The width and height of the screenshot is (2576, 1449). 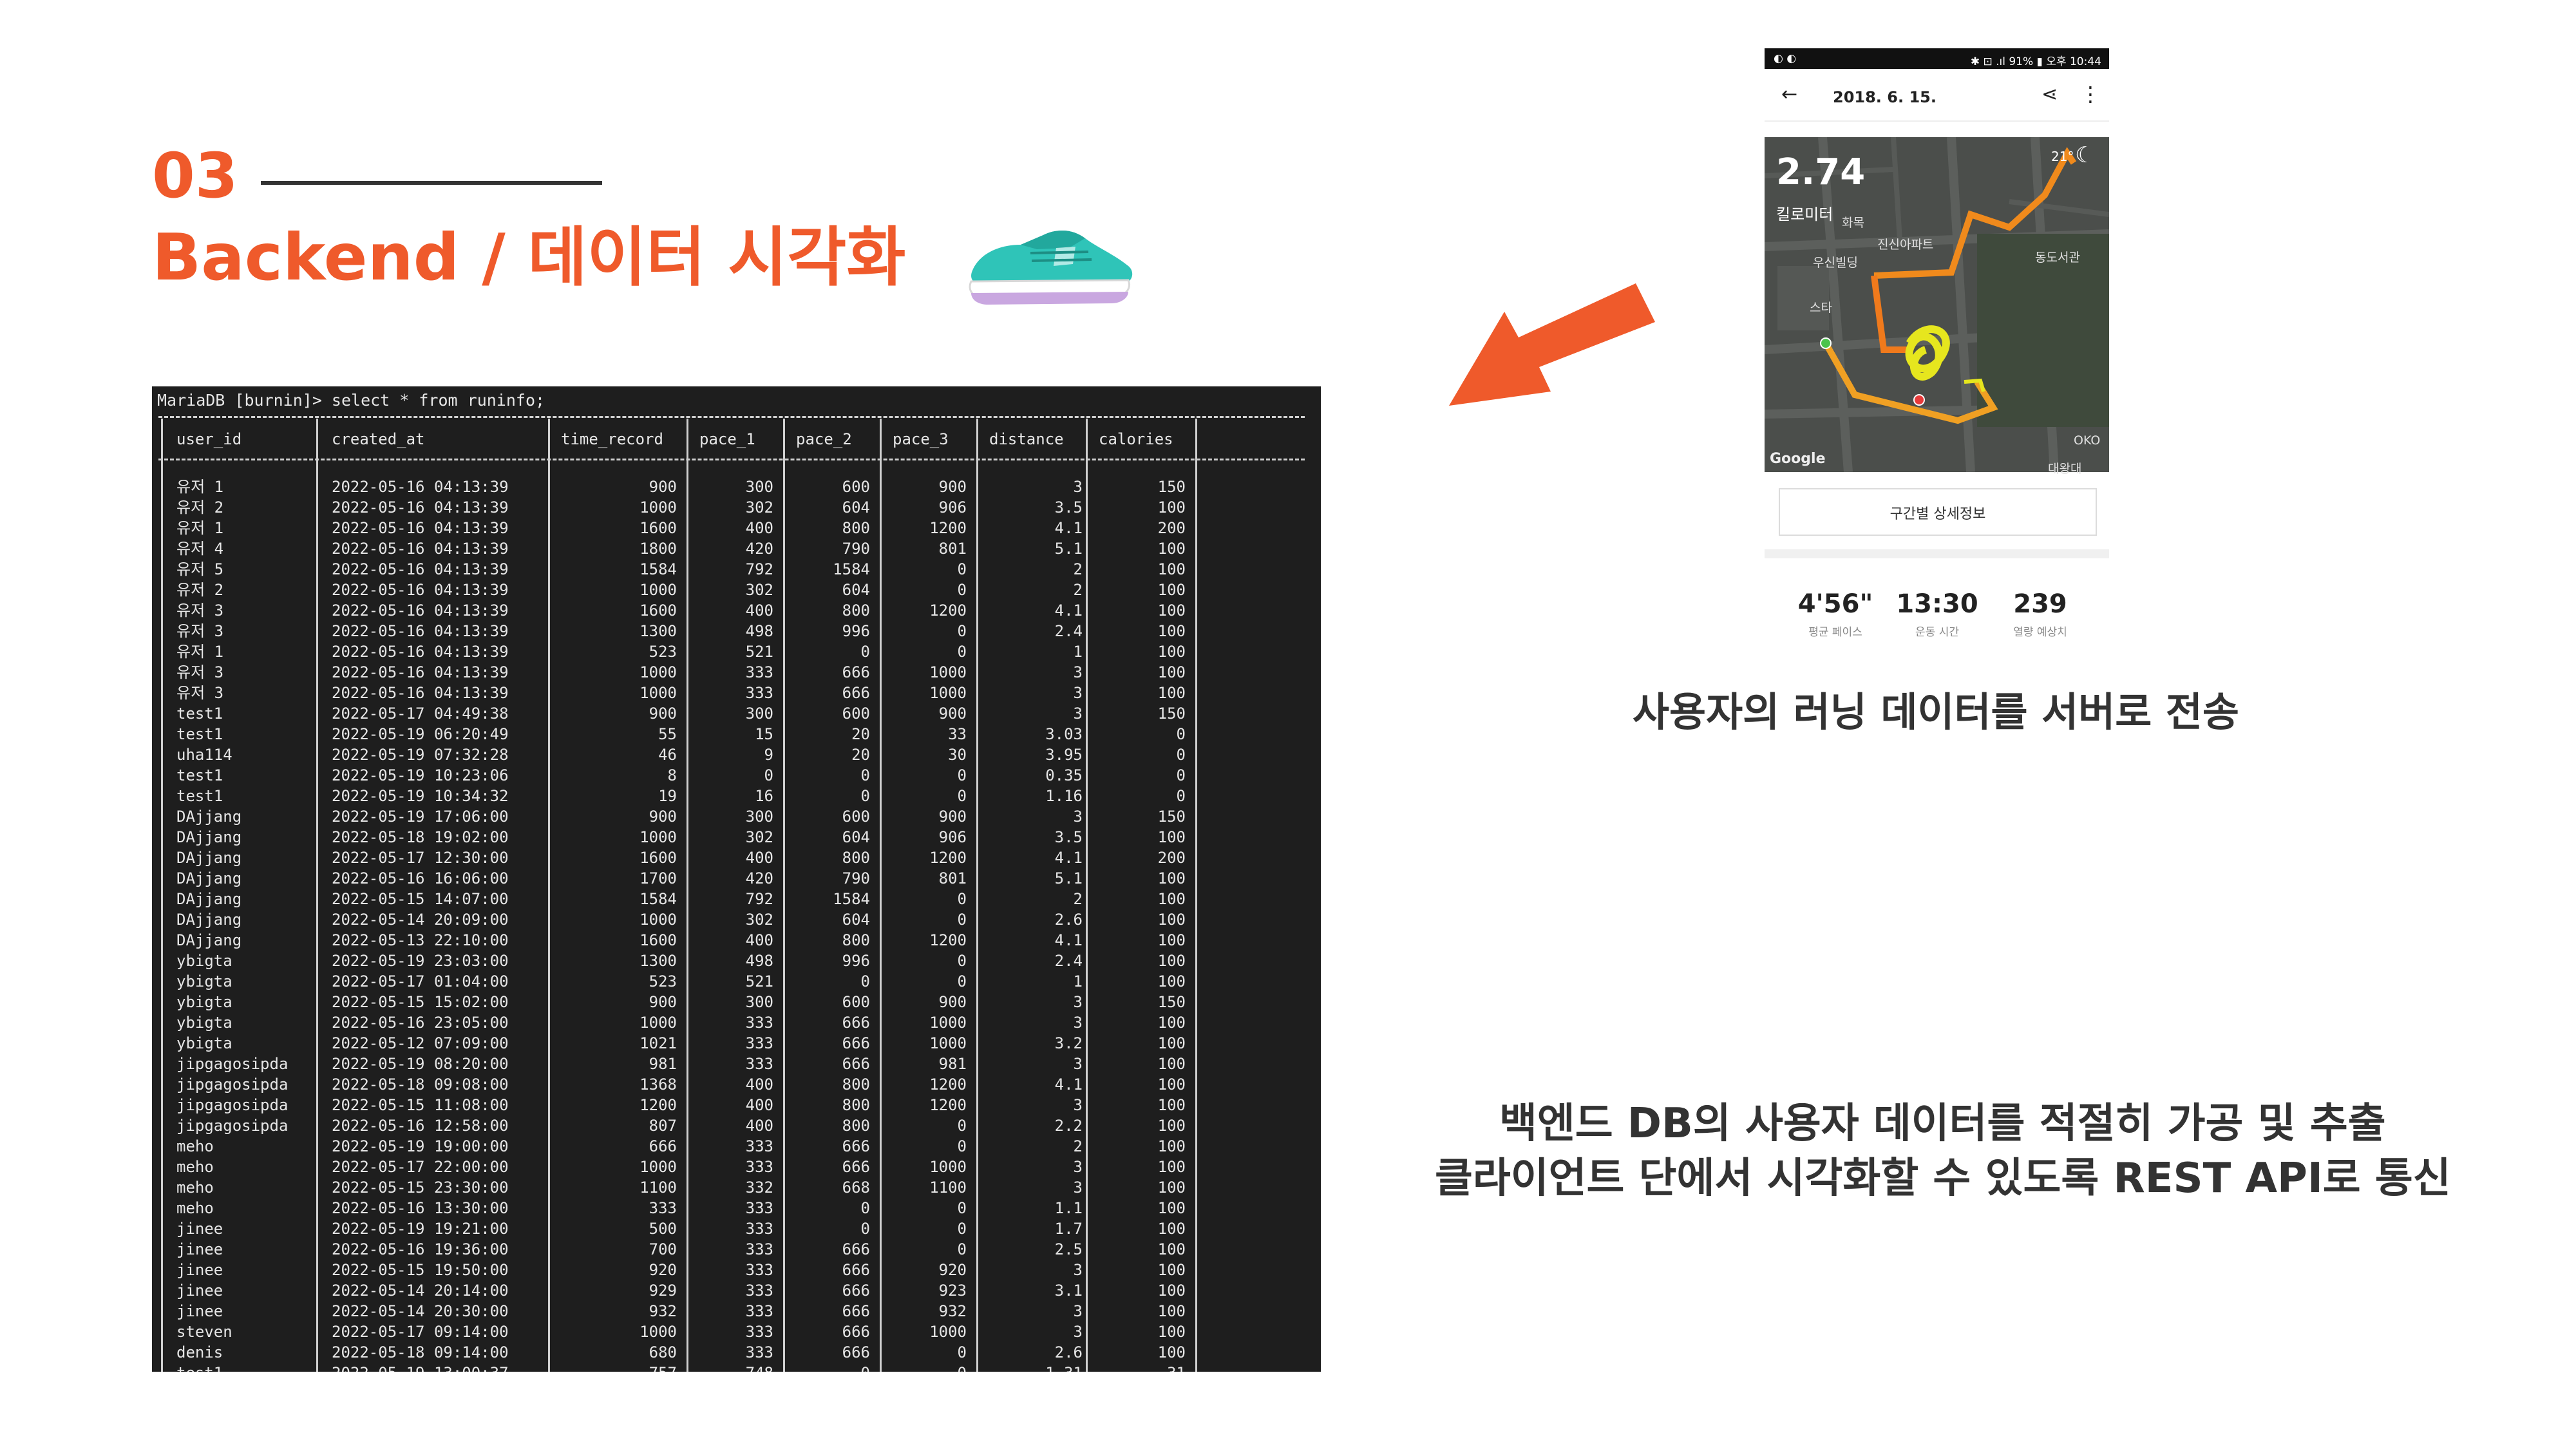 I want to click on table-cell: 2022-05-14 20:14:00, so click(x=420, y=1291).